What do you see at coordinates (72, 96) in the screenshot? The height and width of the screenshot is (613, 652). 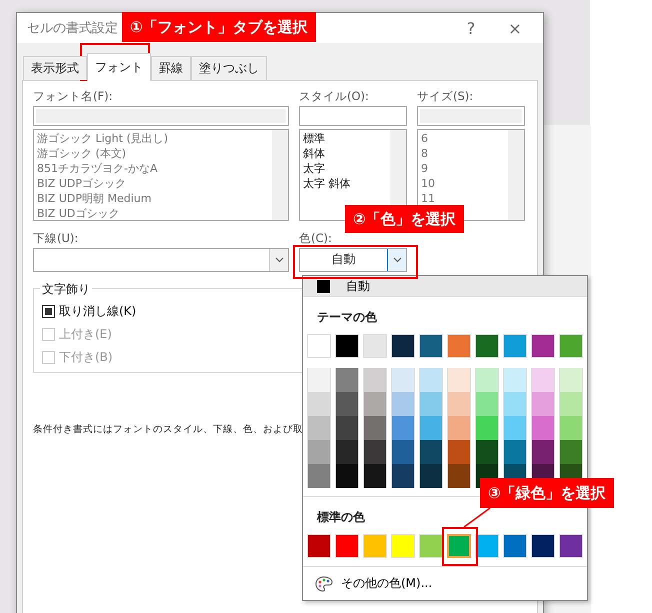 I see `field-label: フォント名(F):` at bounding box center [72, 96].